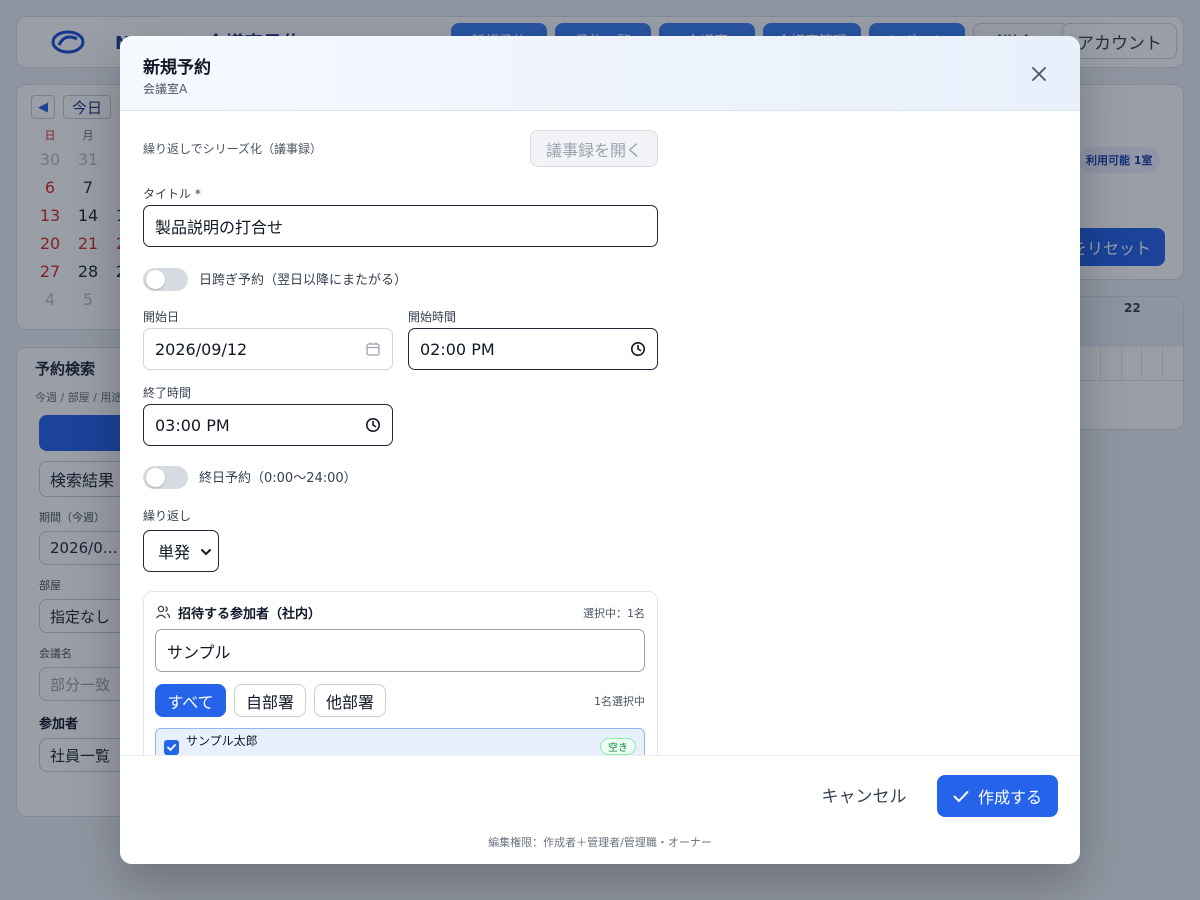 This screenshot has width=1200, height=900. Describe the element at coordinates (190, 700) in the screenshot. I see `filter-all-button: すべて` at that location.